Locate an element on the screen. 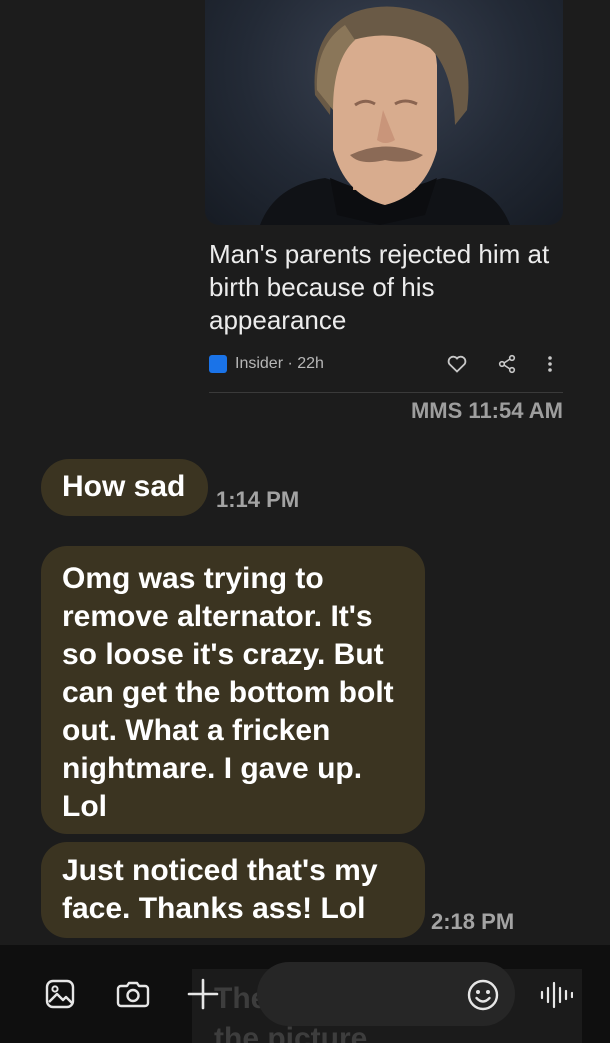 This screenshot has width=610, height=1043. mms-timestamp: MMS 11:54 AM is located at coordinates (486, 410).